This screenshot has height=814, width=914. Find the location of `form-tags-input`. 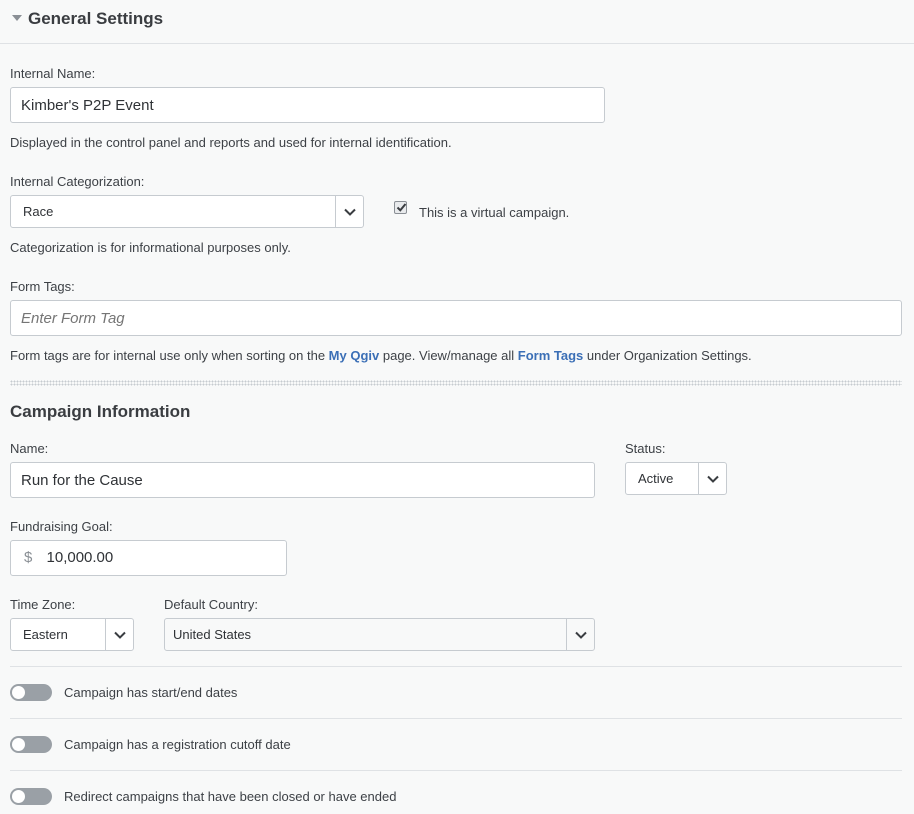

form-tags-input is located at coordinates (456, 318).